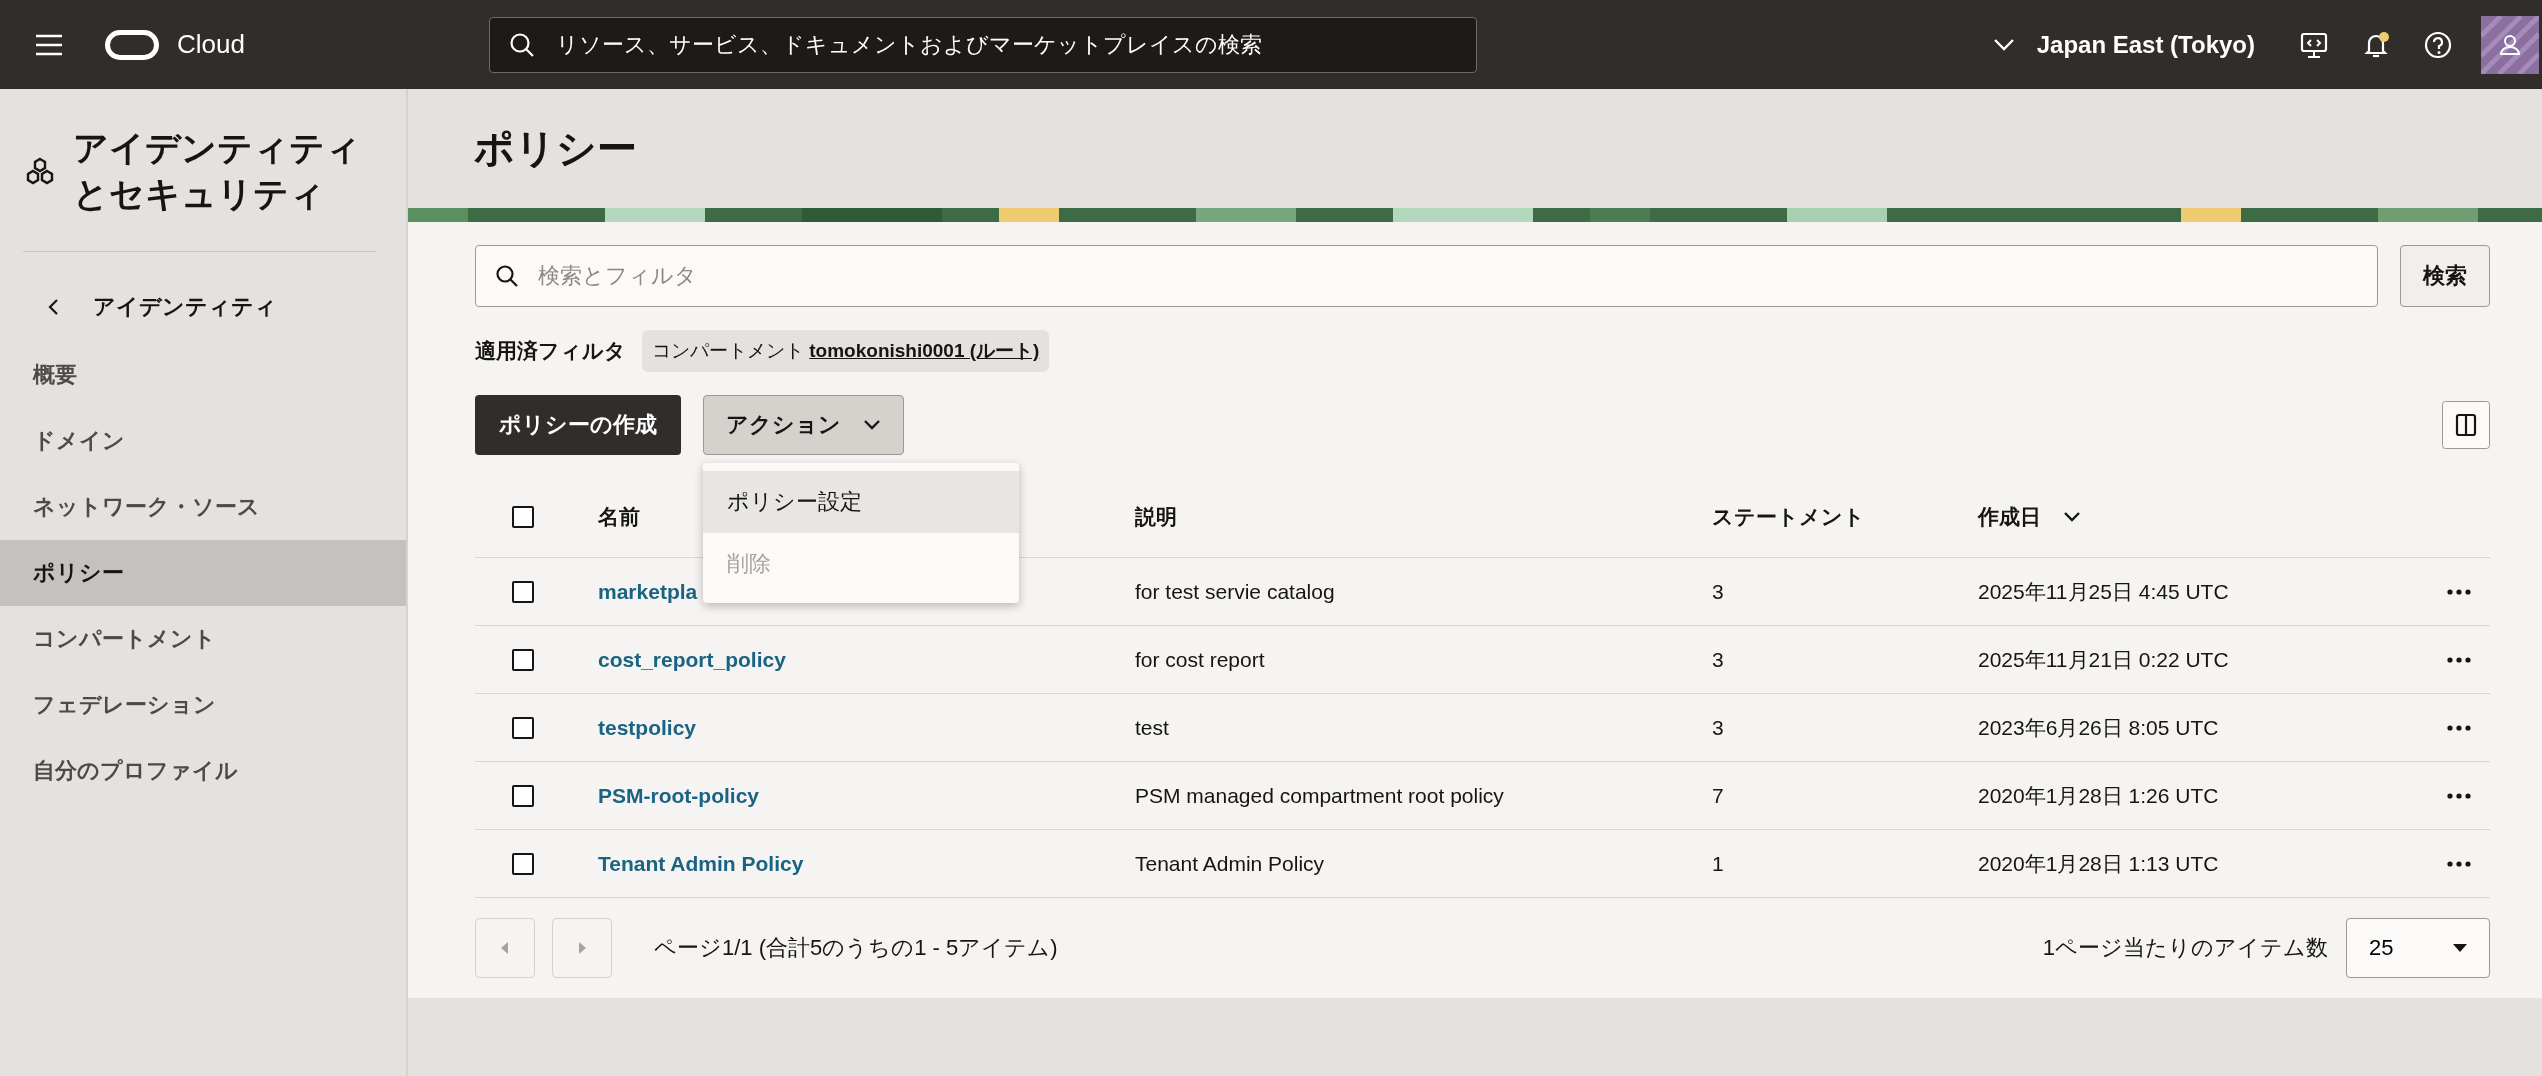 Image resolution: width=2542 pixels, height=1076 pixels. Describe the element at coordinates (217, 171) in the screenshot. I see `sidebar-title: アイデンティティとセキュリティ` at that location.